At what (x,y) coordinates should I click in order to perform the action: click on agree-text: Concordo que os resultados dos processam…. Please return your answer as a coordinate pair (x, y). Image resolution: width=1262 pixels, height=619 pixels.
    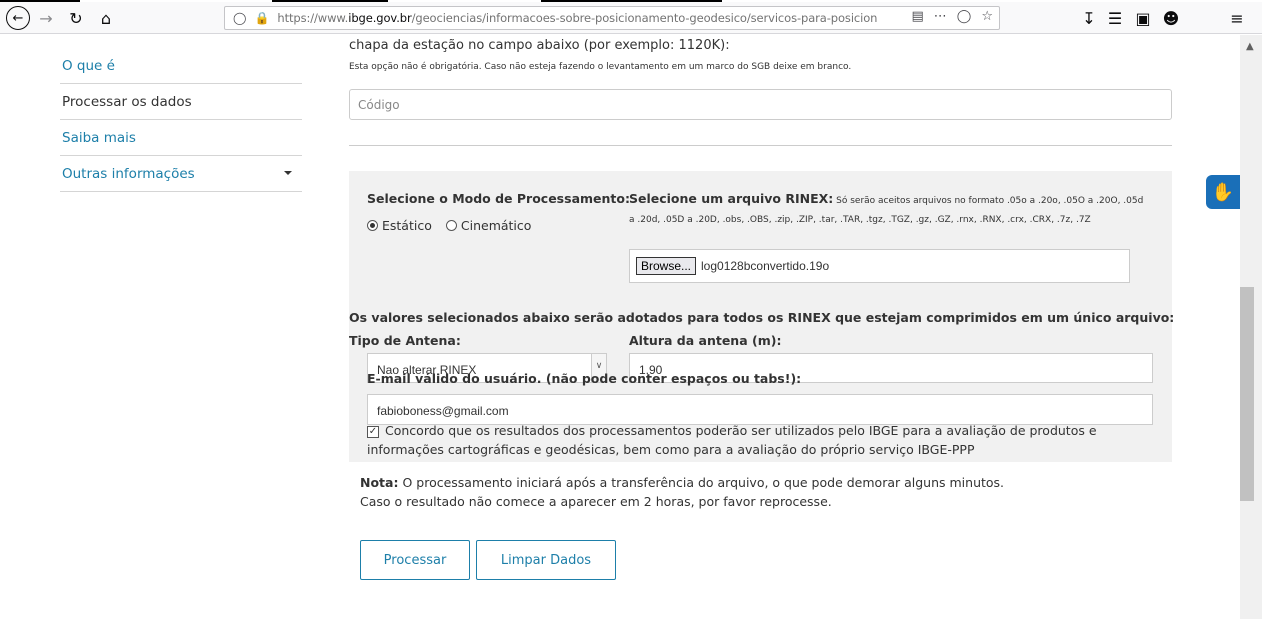
    Looking at the image, I should click on (732, 440).